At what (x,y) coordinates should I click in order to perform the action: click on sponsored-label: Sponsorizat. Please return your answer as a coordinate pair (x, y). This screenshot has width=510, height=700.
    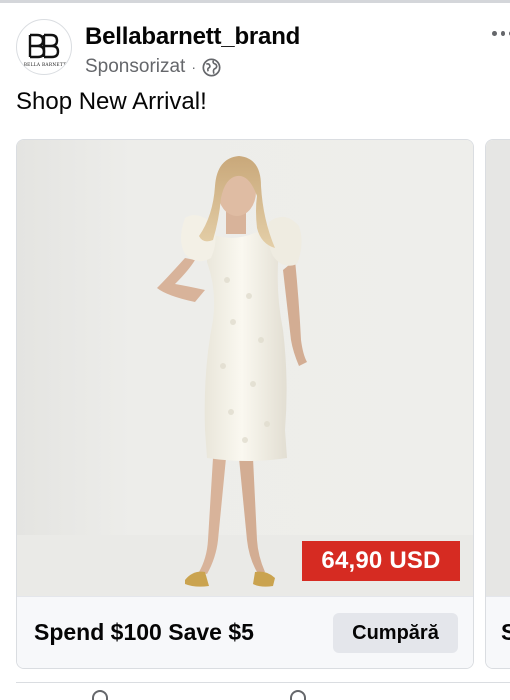
    Looking at the image, I should click on (135, 67).